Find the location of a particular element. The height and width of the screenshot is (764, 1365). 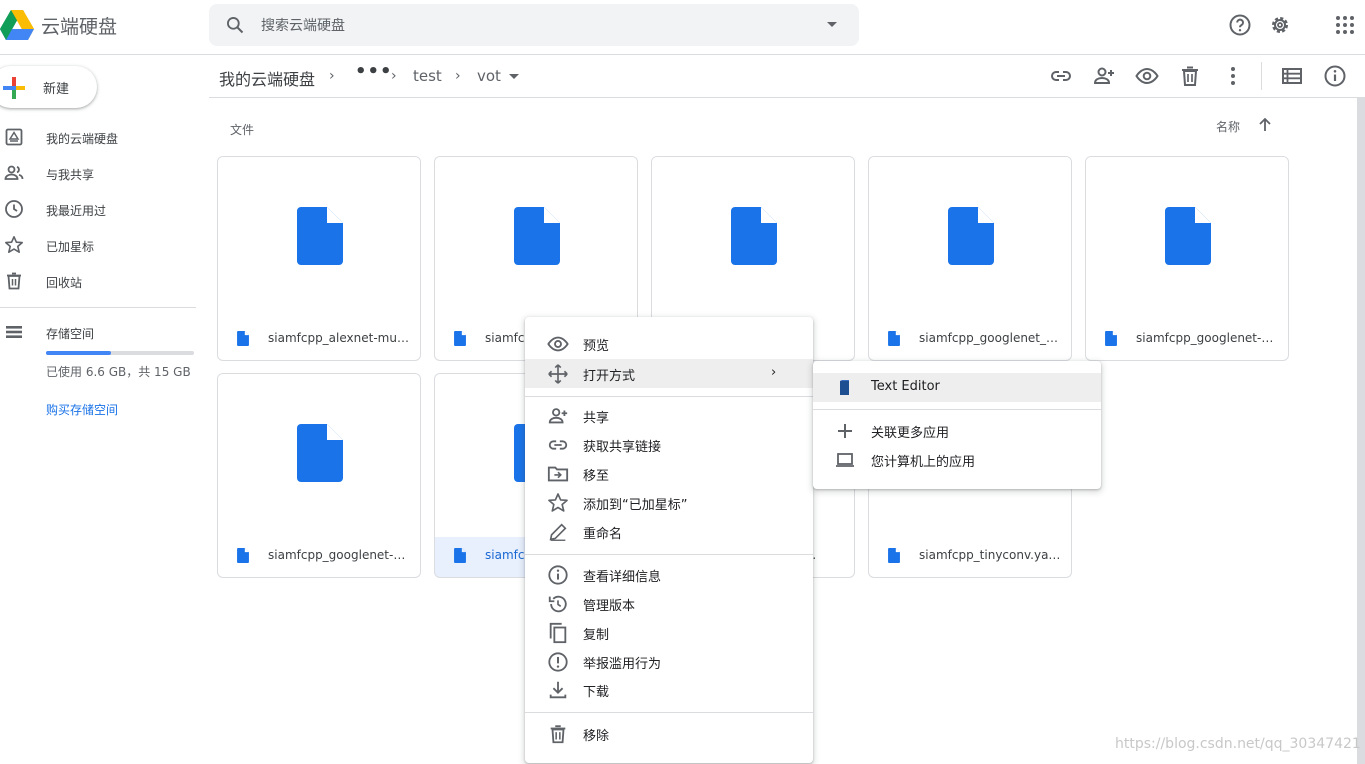

menu-item-preview: 预览 is located at coordinates (669, 343).